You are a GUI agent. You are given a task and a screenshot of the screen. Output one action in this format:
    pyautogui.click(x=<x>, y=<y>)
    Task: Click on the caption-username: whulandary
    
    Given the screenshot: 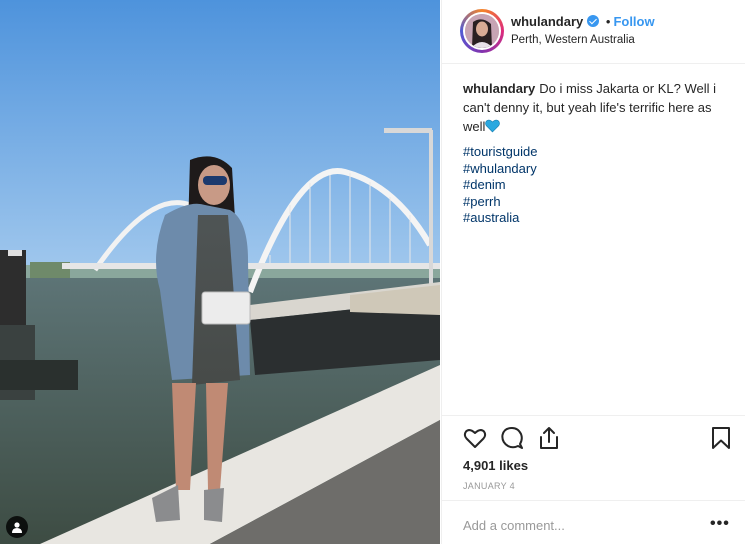 What is the action you would take?
    pyautogui.click(x=499, y=88)
    